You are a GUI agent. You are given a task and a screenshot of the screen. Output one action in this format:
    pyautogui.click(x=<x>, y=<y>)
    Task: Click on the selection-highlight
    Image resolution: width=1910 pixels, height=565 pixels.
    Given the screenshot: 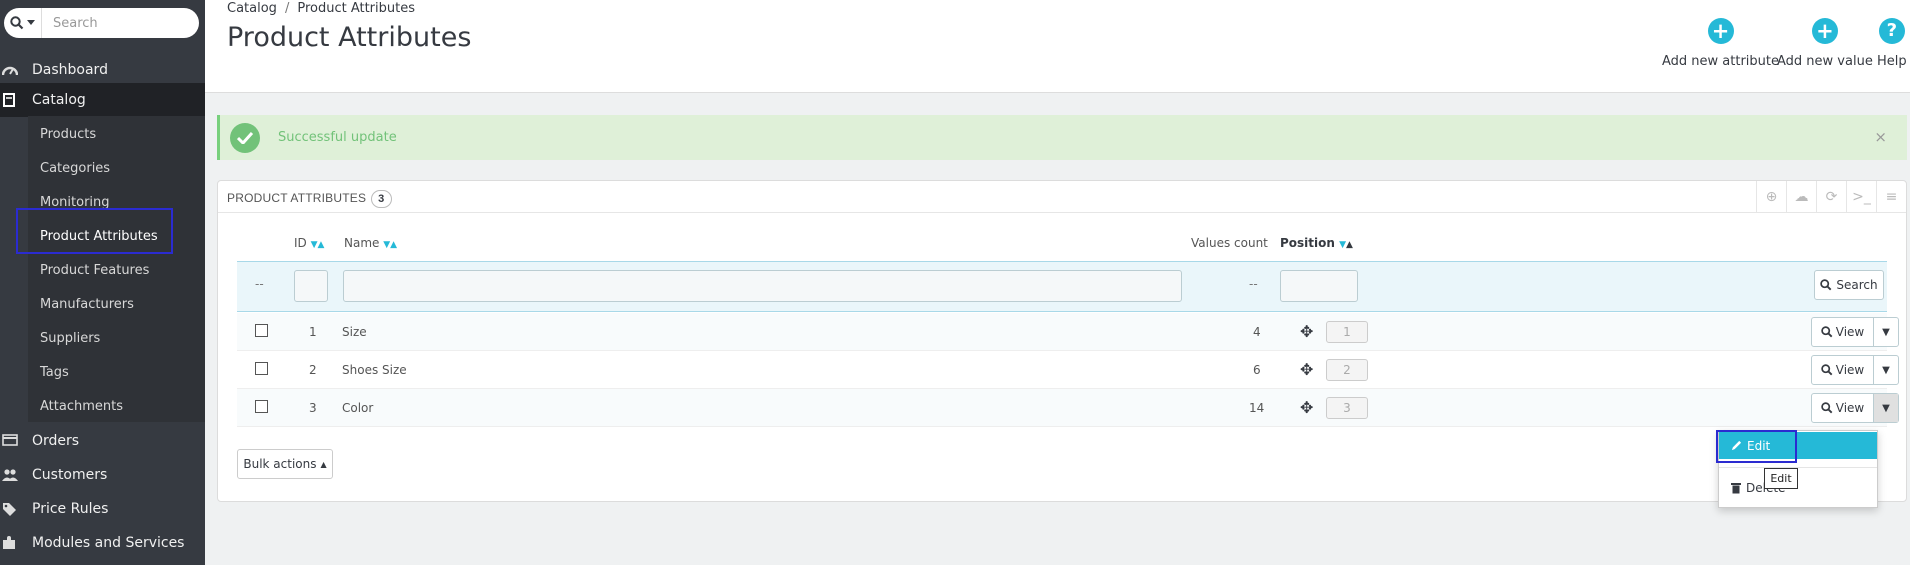 What is the action you would take?
    pyautogui.click(x=1756, y=446)
    